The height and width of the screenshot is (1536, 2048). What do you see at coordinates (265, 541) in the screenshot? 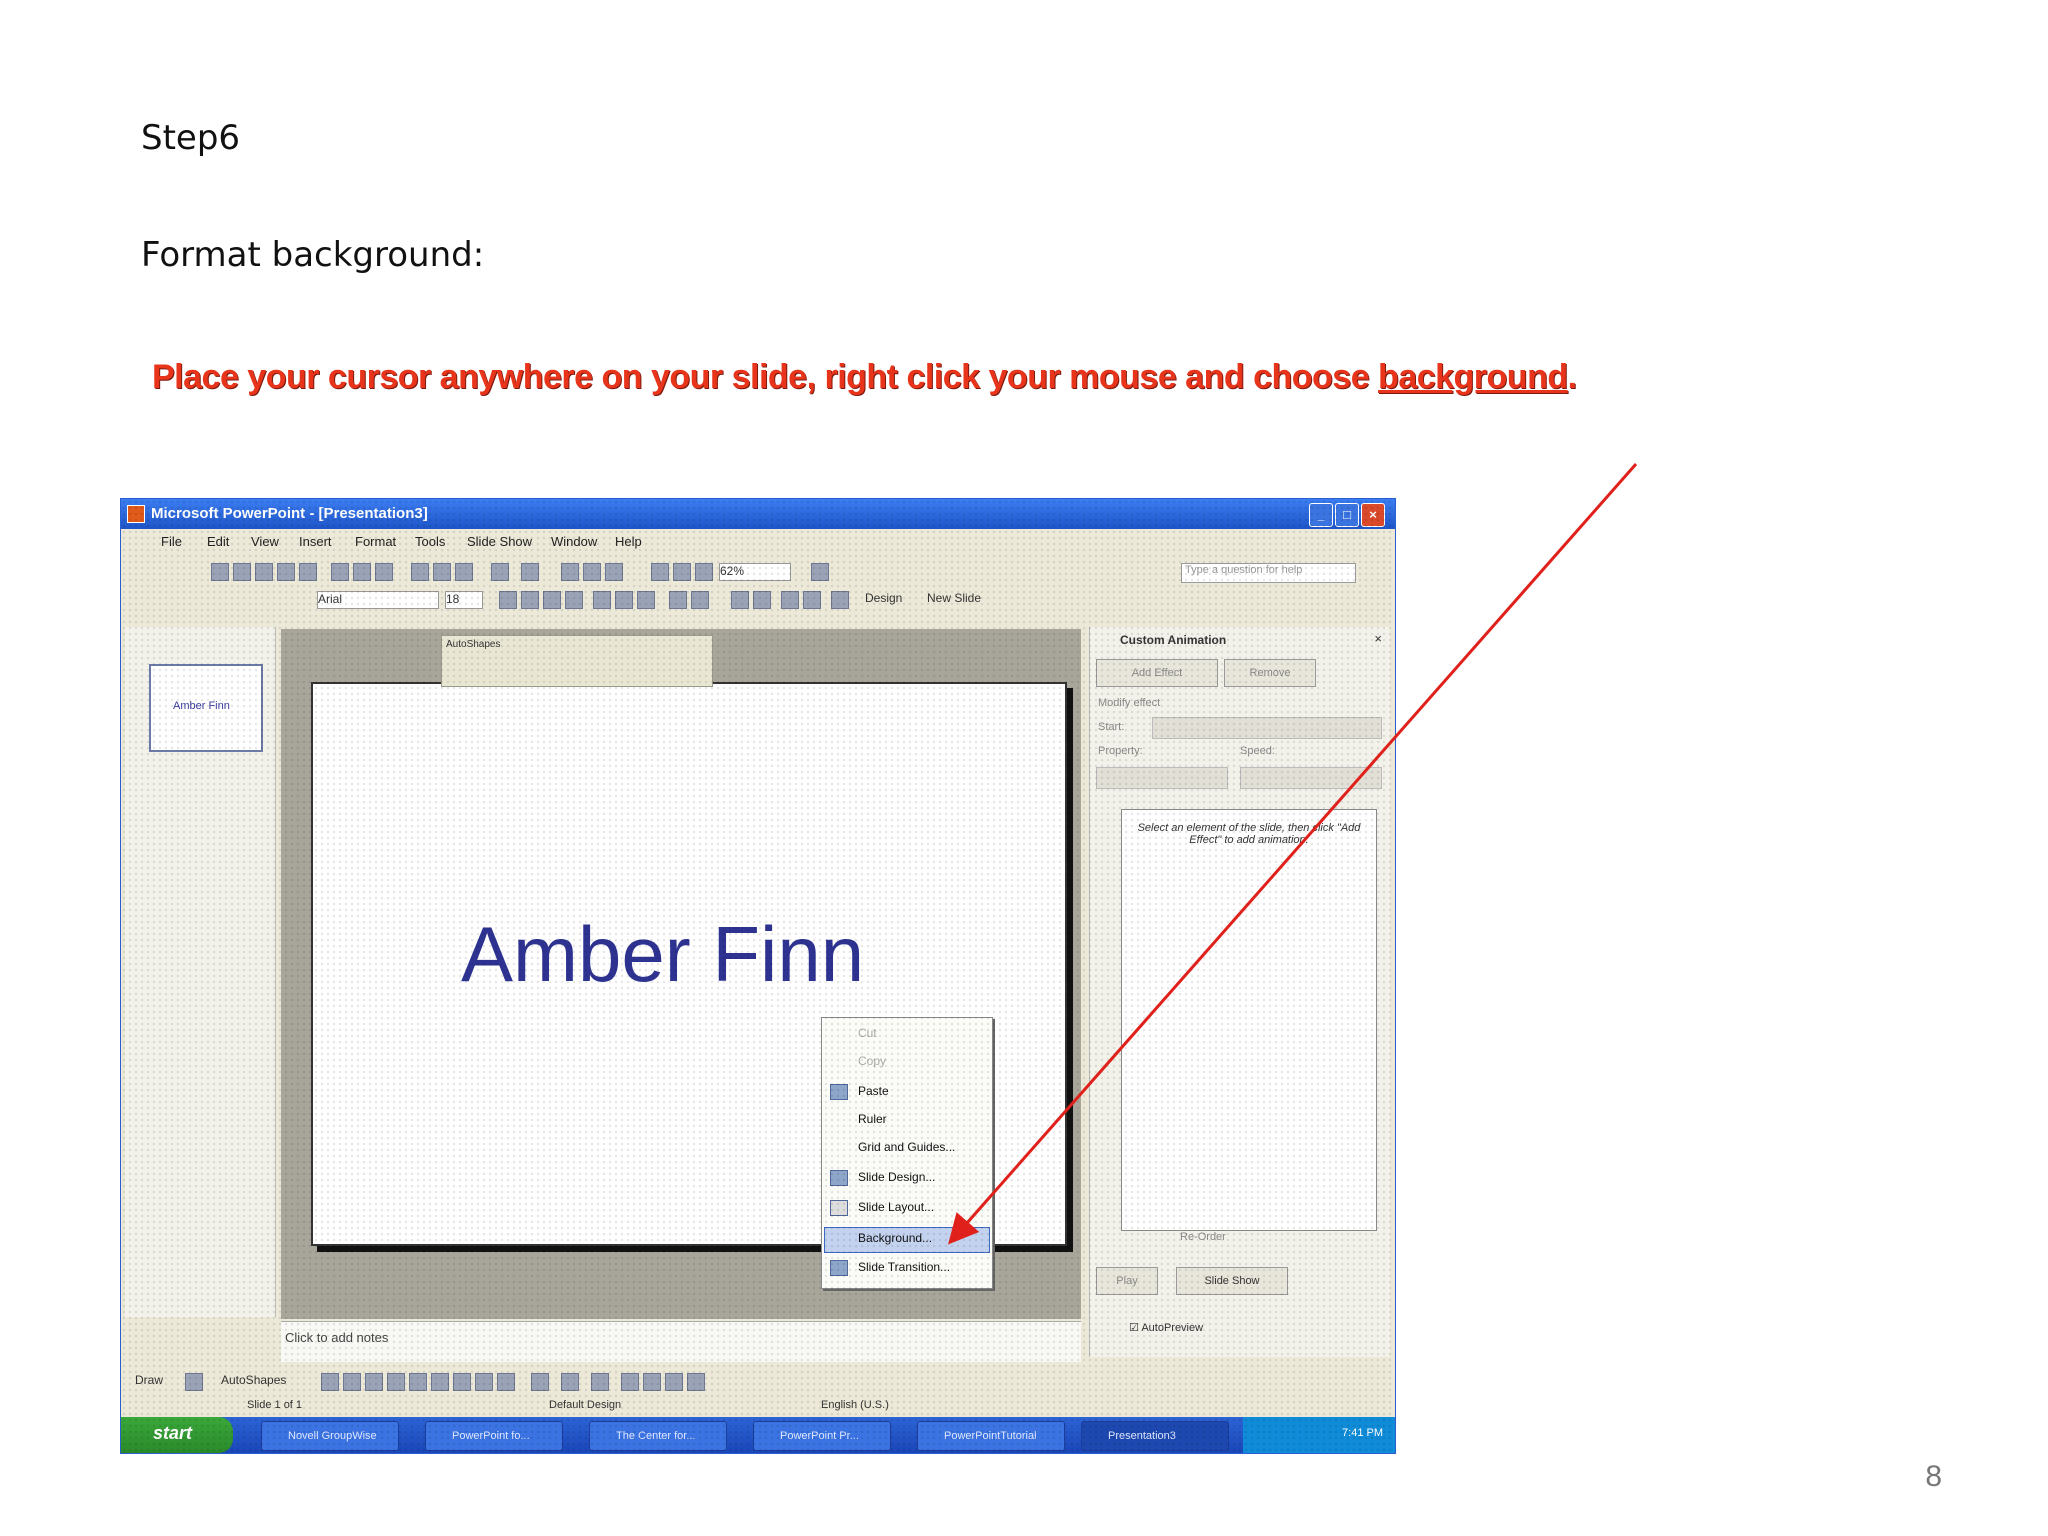
I see `menu-view: View` at bounding box center [265, 541].